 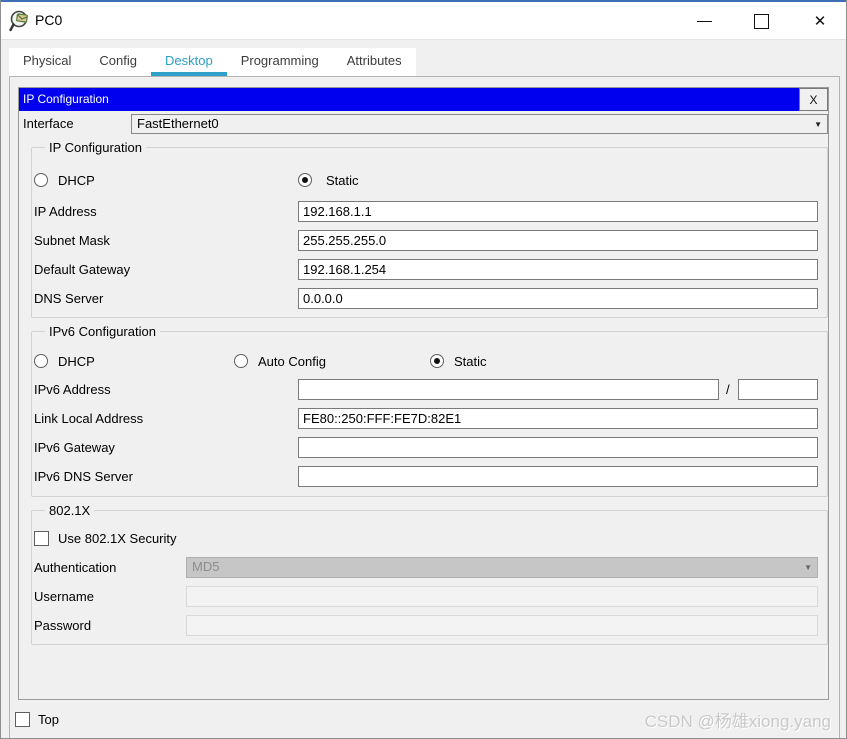 I want to click on dialog-header: IP Configuration X, so click(x=423, y=99).